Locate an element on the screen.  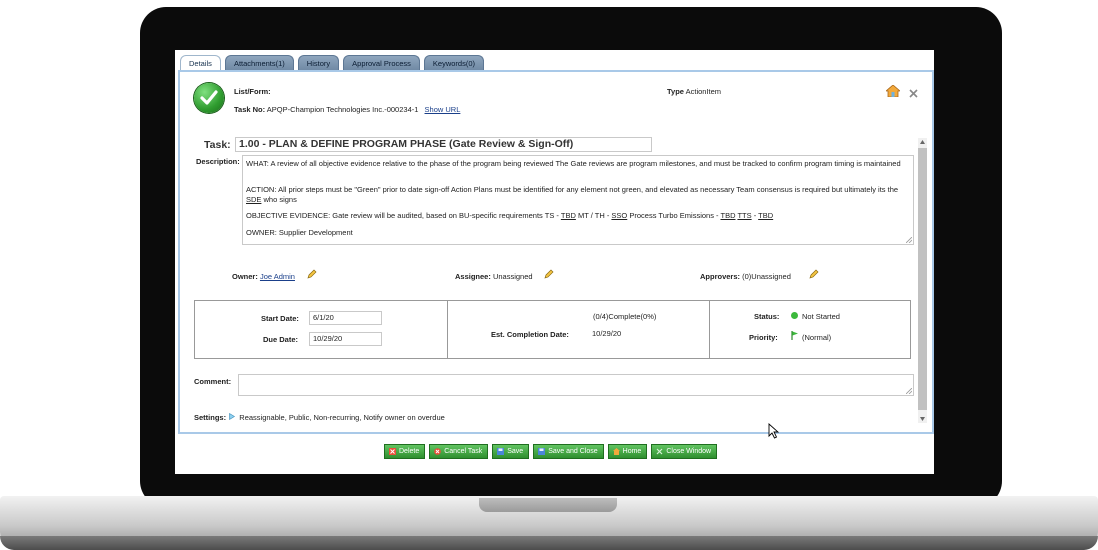
approvers-label: Approvers: is located at coordinates (720, 276).